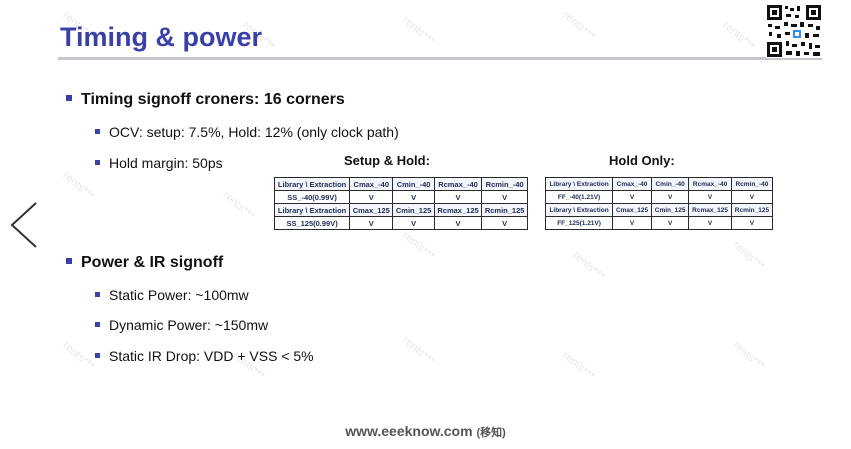 This screenshot has height=449, width=851. What do you see at coordinates (181, 325) in the screenshot?
I see `power-item-dynamic: Dynamic Power: ~150mw` at bounding box center [181, 325].